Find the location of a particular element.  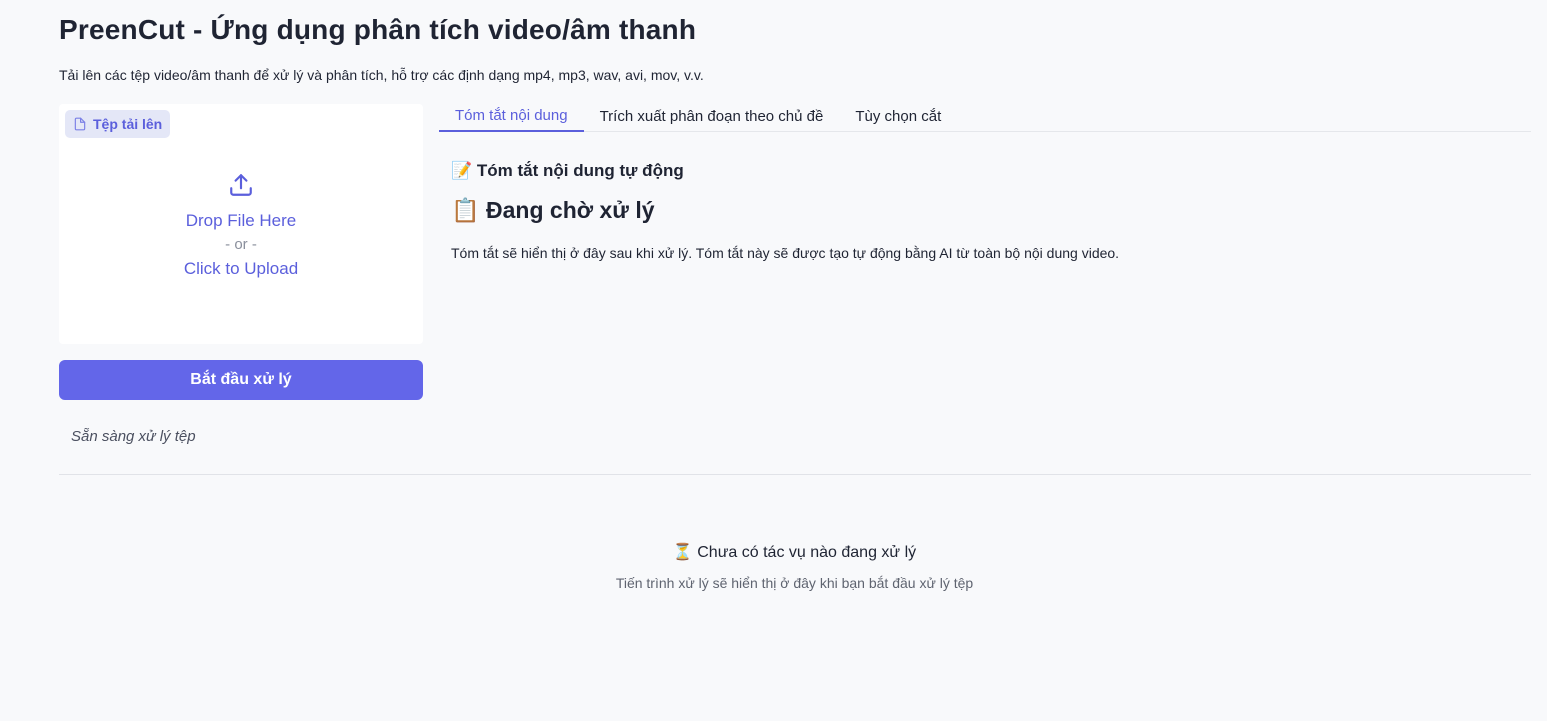

upload-label-badge: Tệp tải lên is located at coordinates (118, 124).